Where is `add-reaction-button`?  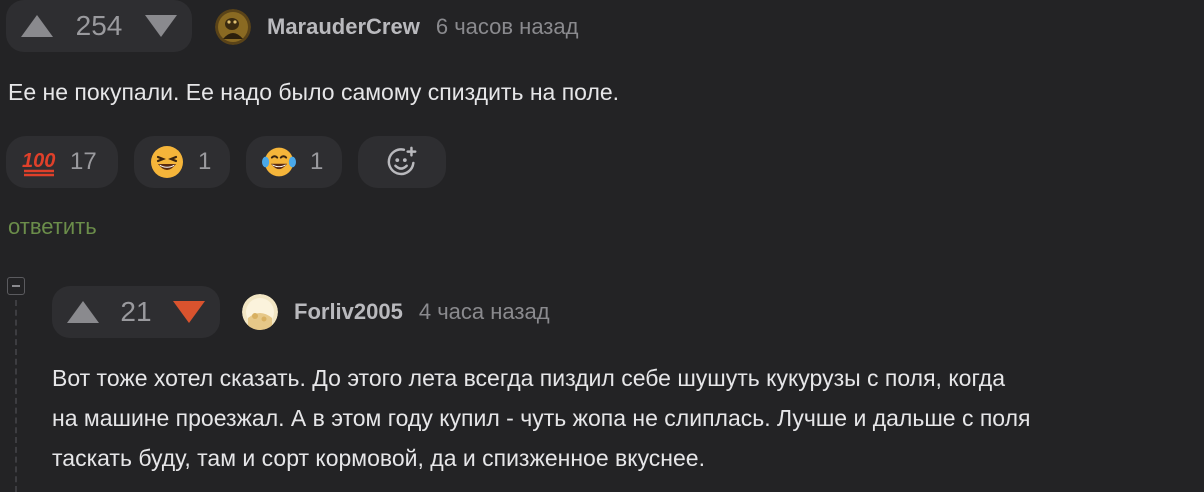
add-reaction-button is located at coordinates (402, 162).